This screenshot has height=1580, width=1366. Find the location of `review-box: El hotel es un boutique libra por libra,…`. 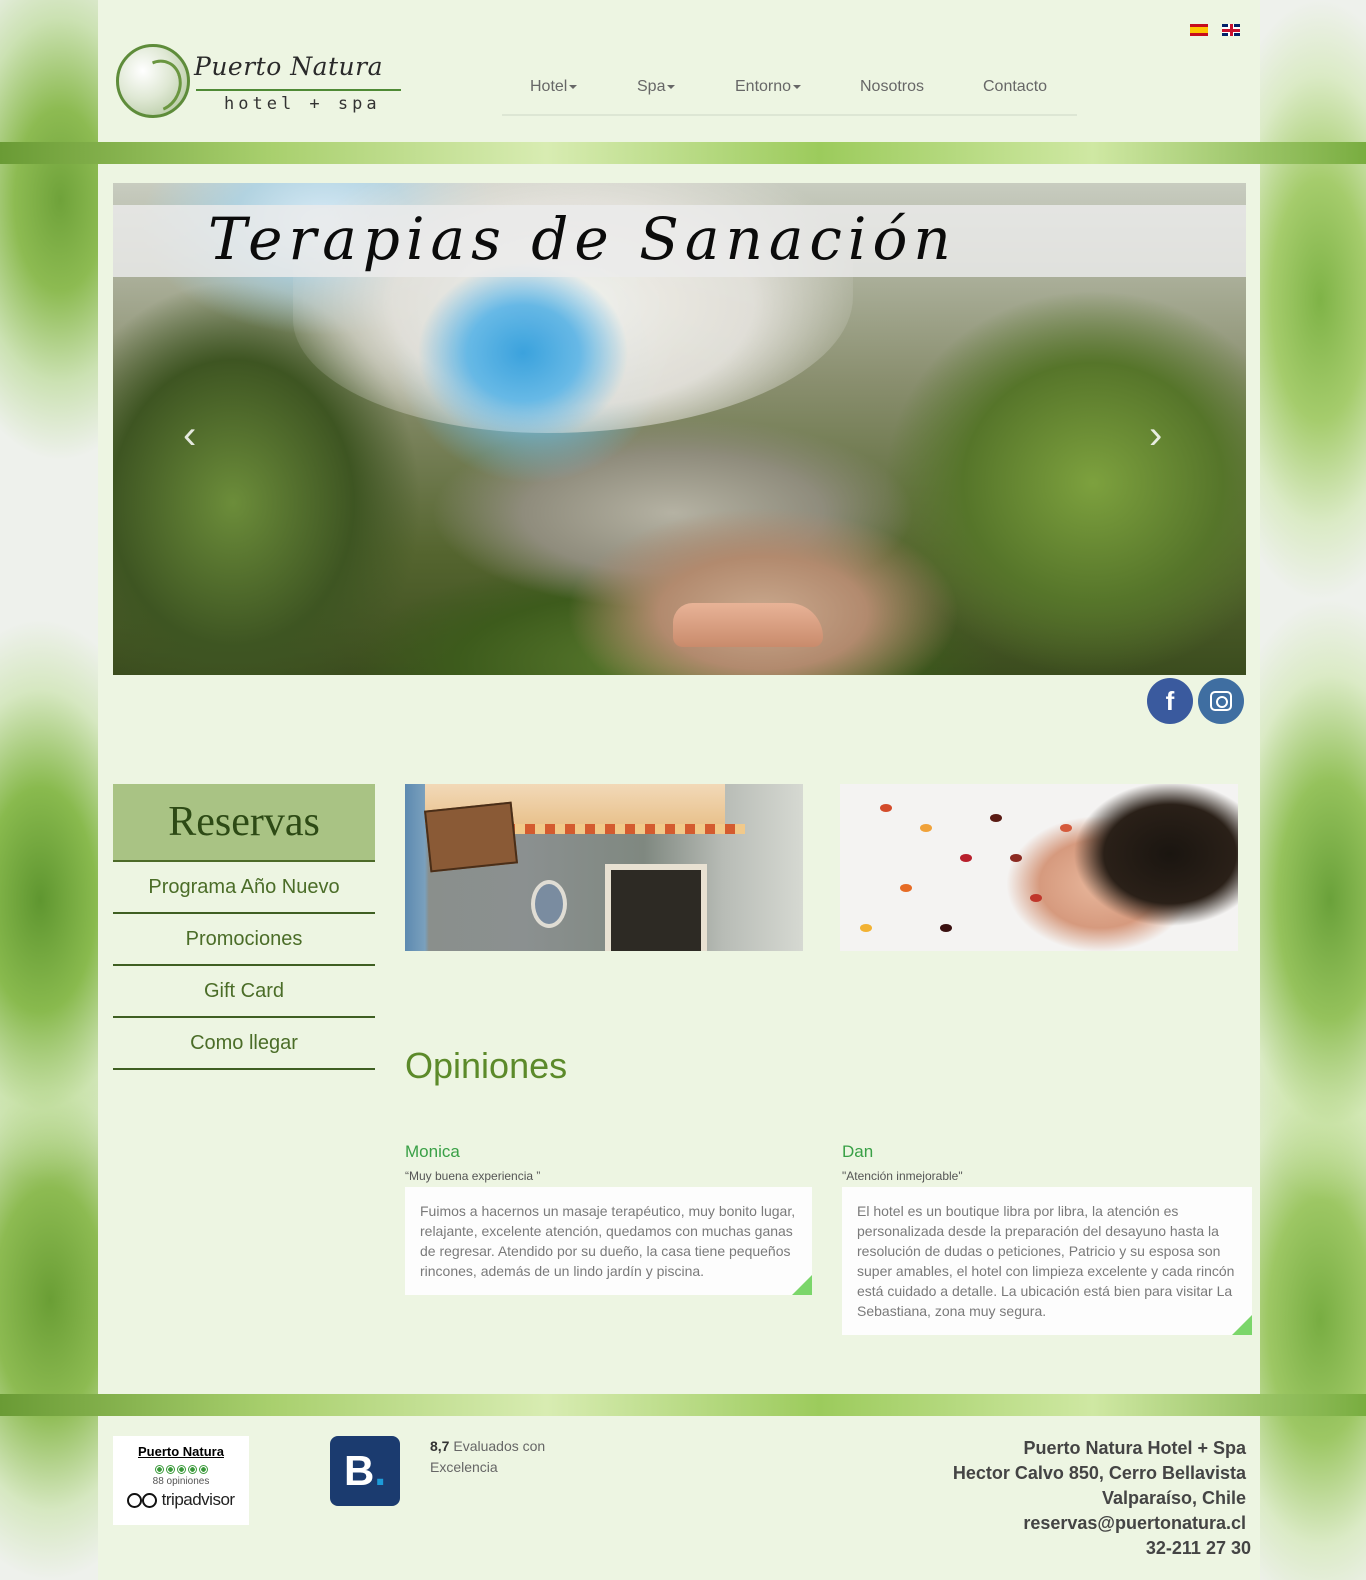

review-box: El hotel es un boutique libra por libra,… is located at coordinates (1047, 1261).